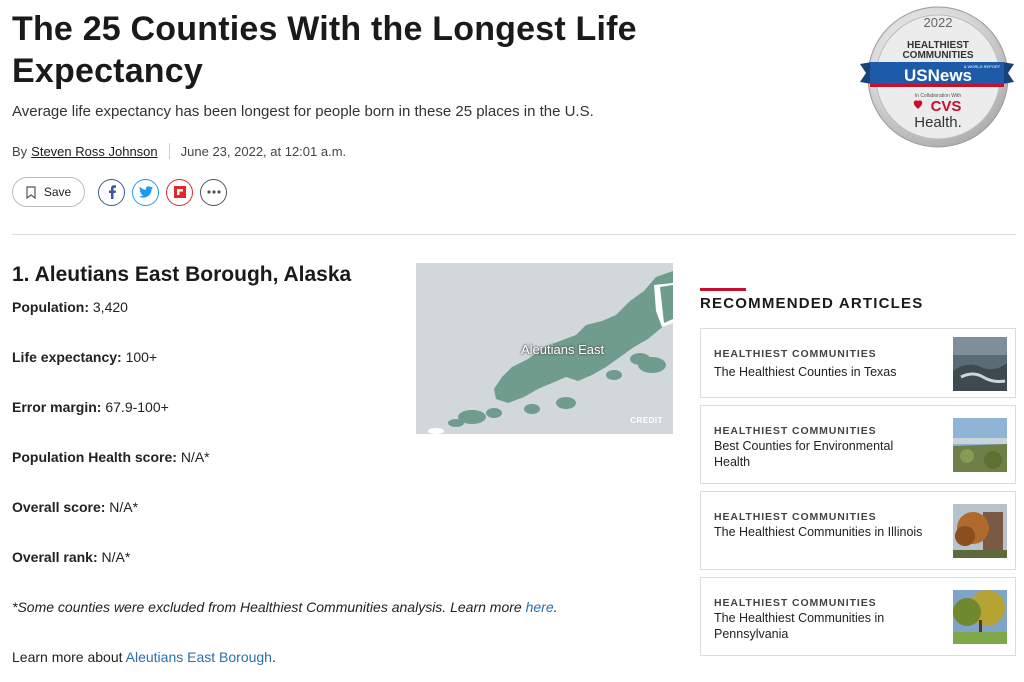 Image resolution: width=1024 pixels, height=682 pixels. Describe the element at coordinates (94, 457) in the screenshot. I see `stat-label: Population Health score:` at that location.